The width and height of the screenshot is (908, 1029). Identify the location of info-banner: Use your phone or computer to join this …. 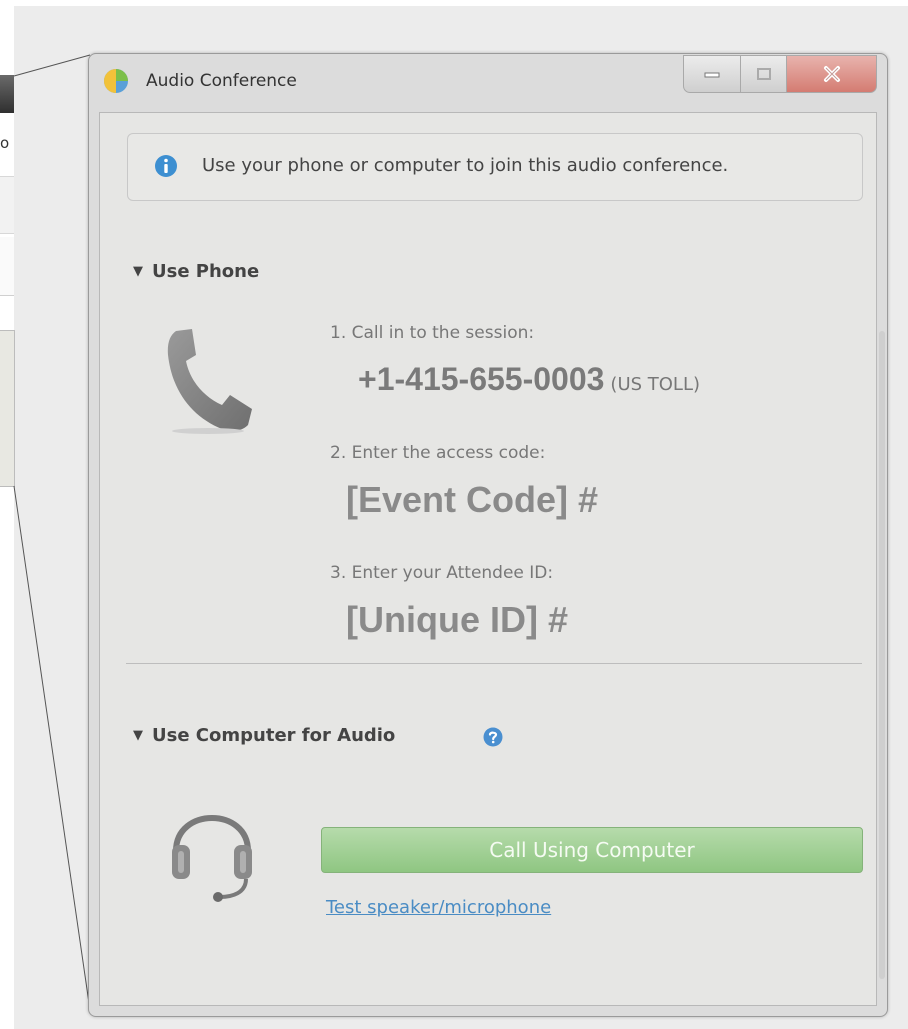
(495, 167).